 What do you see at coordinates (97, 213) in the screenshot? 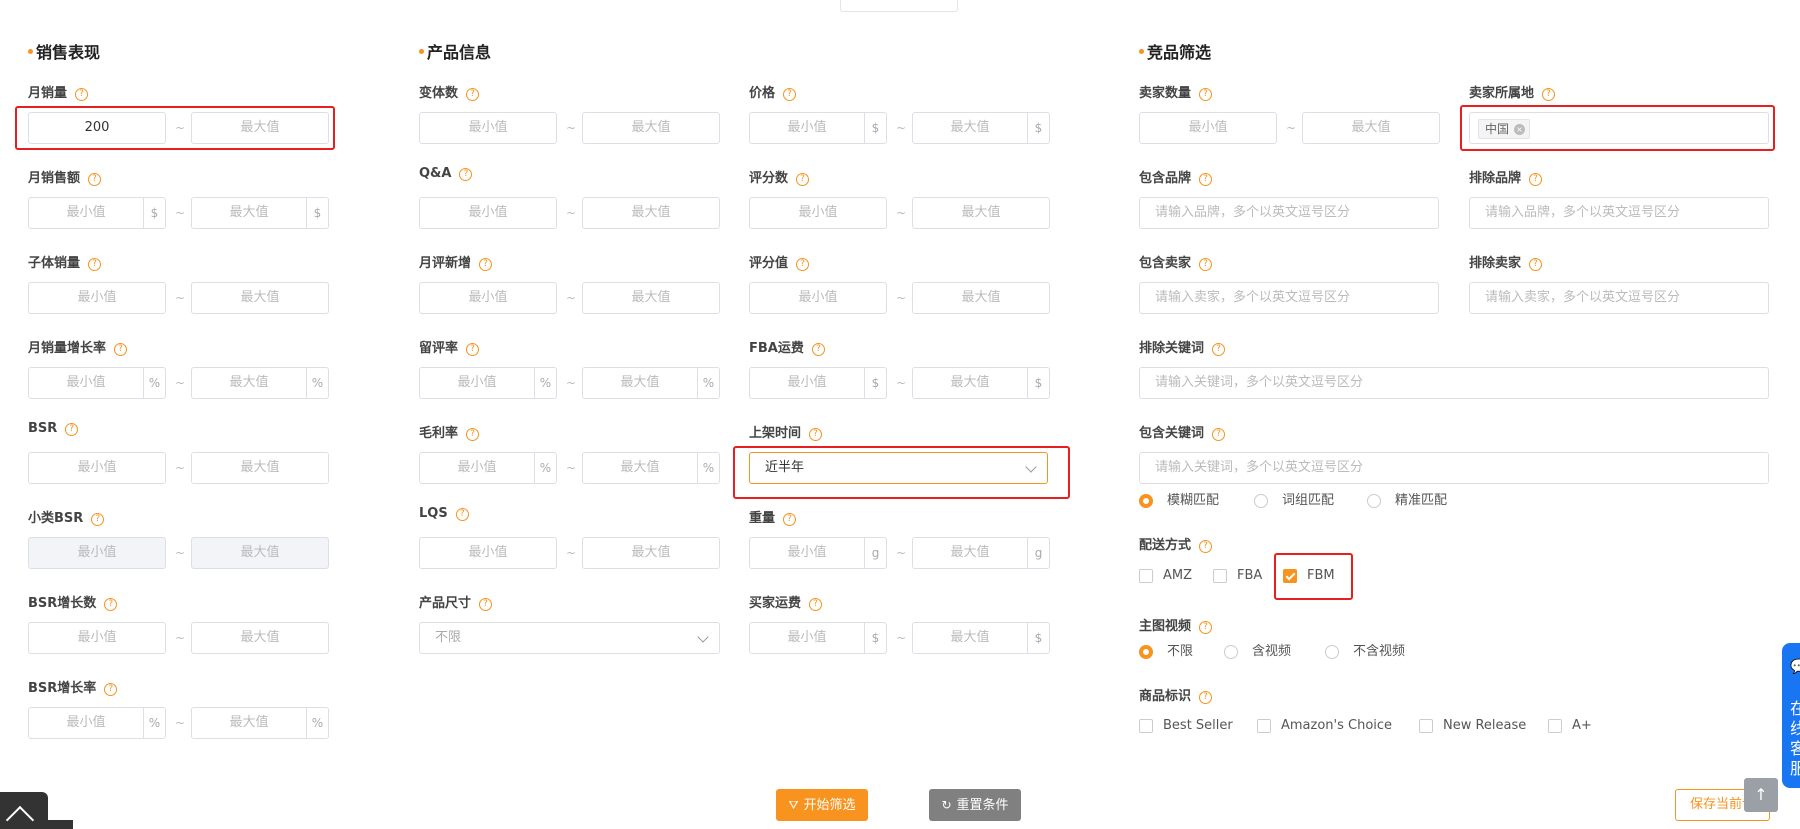
I see `min-input-monthly-revenue: 最小值 $` at bounding box center [97, 213].